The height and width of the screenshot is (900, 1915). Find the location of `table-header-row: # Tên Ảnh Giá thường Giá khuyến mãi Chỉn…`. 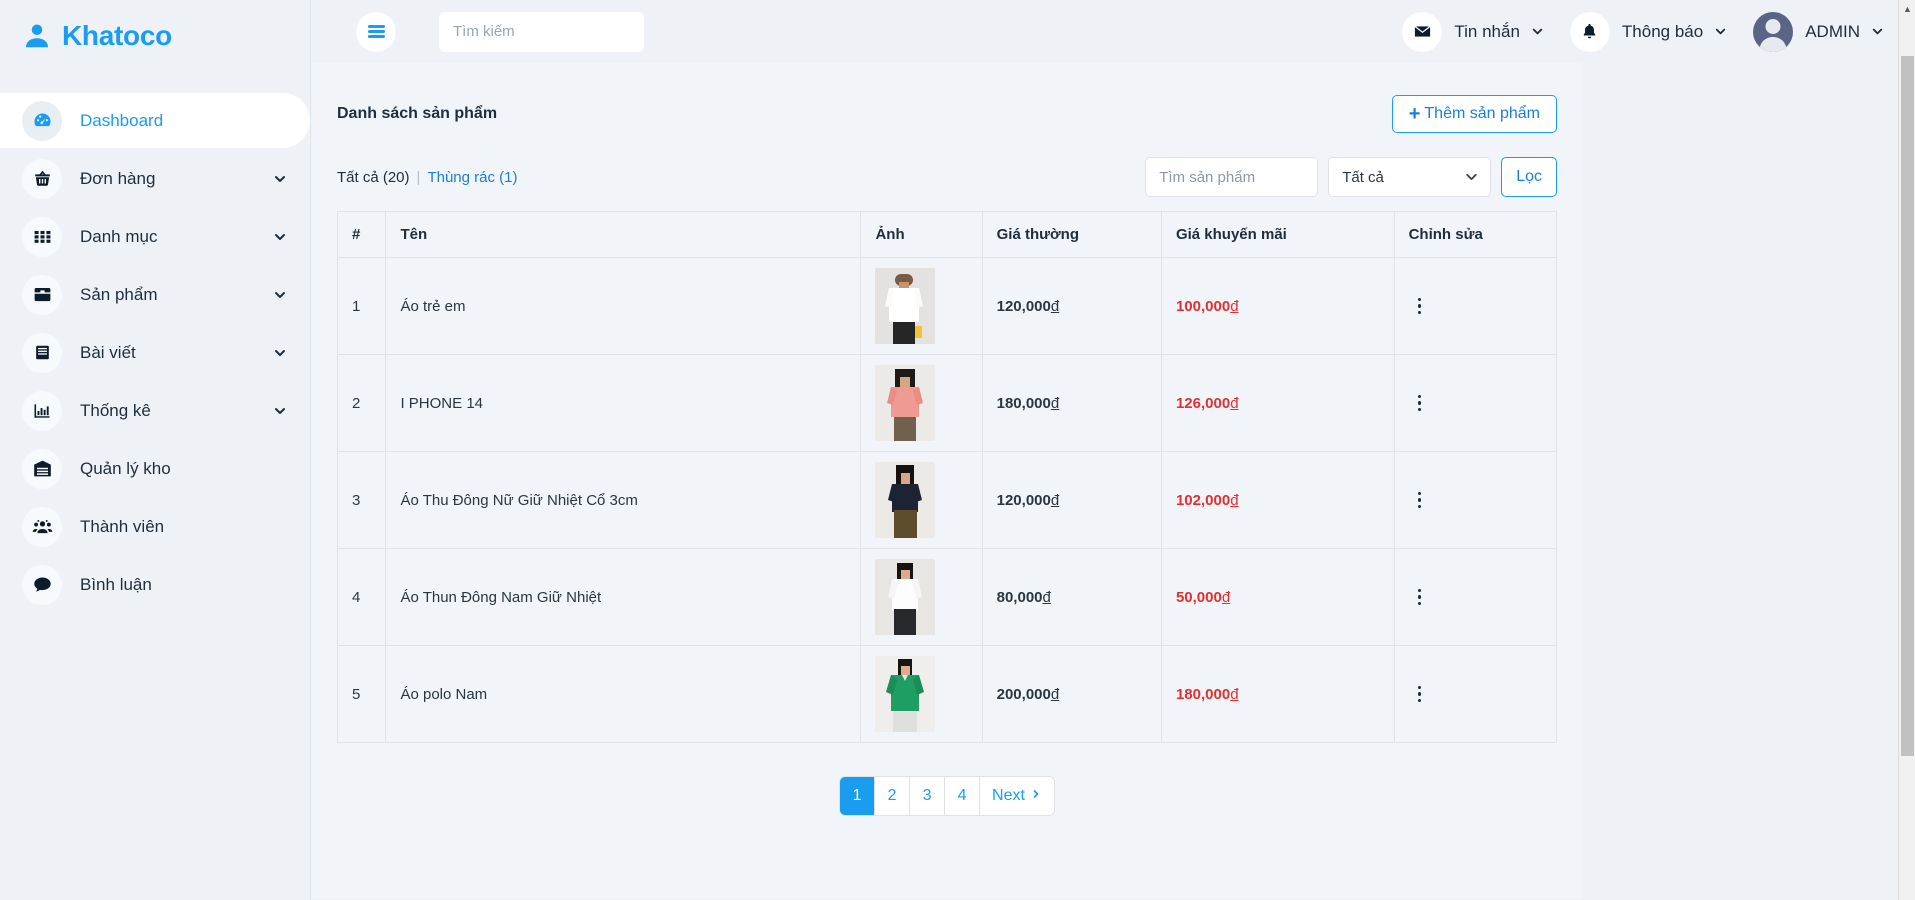

table-header-row: # Tên Ảnh Giá thường Giá khuyến mãi Chỉn… is located at coordinates (947, 234).